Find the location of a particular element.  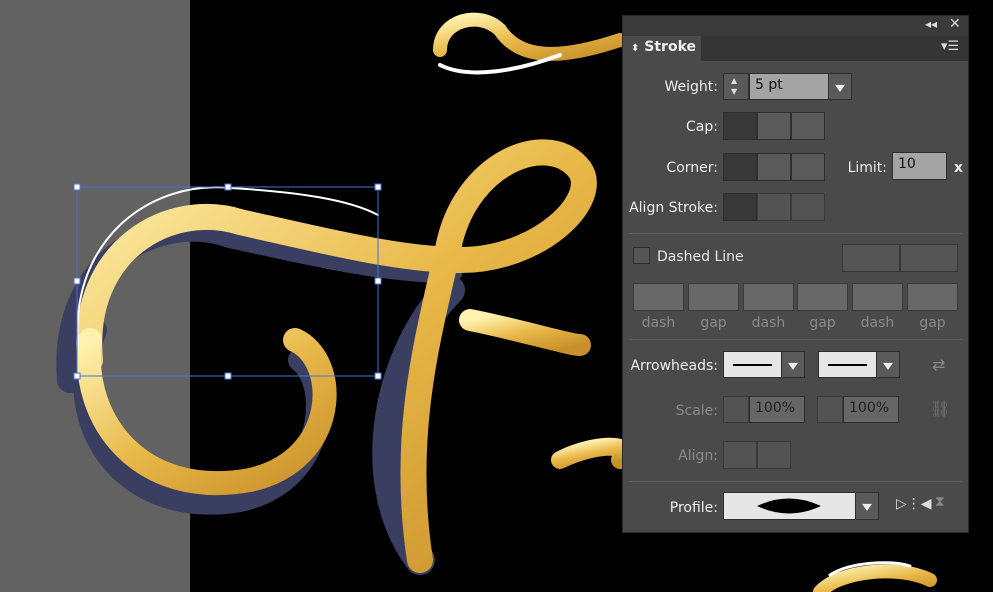

end-scale-stepper is located at coordinates (830, 409).